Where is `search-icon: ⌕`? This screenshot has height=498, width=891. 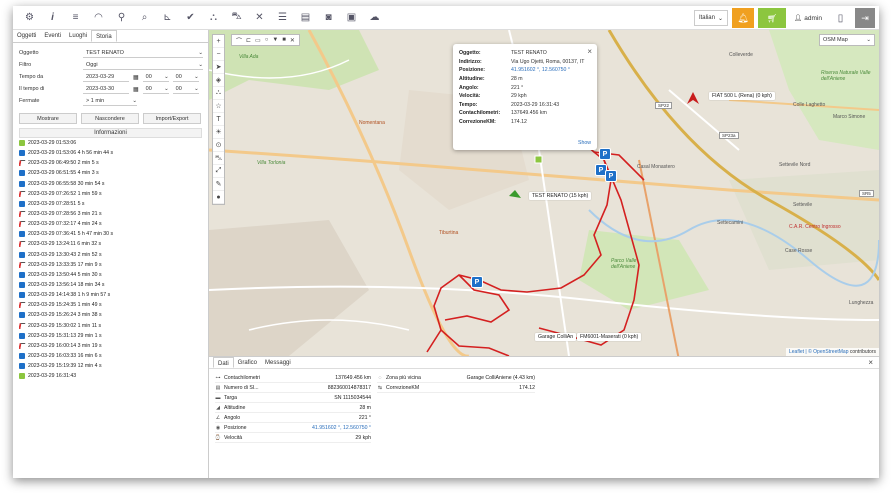 search-icon: ⌕ is located at coordinates (144, 18).